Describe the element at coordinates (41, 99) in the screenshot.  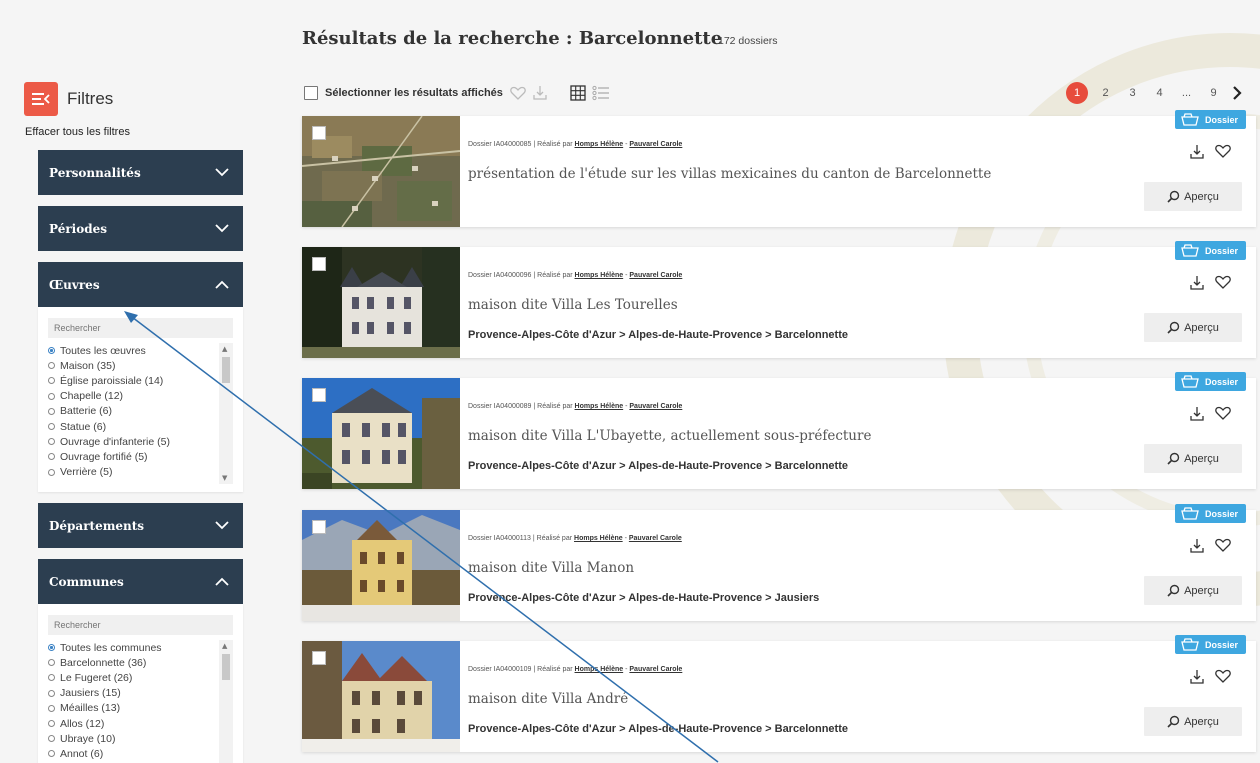
I see `toggle-filters-button` at that location.